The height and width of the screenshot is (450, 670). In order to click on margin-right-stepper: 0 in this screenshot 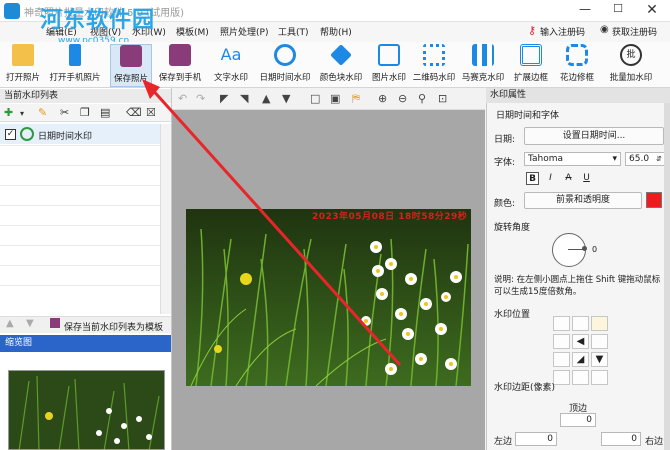, I will do `click(621, 439)`.